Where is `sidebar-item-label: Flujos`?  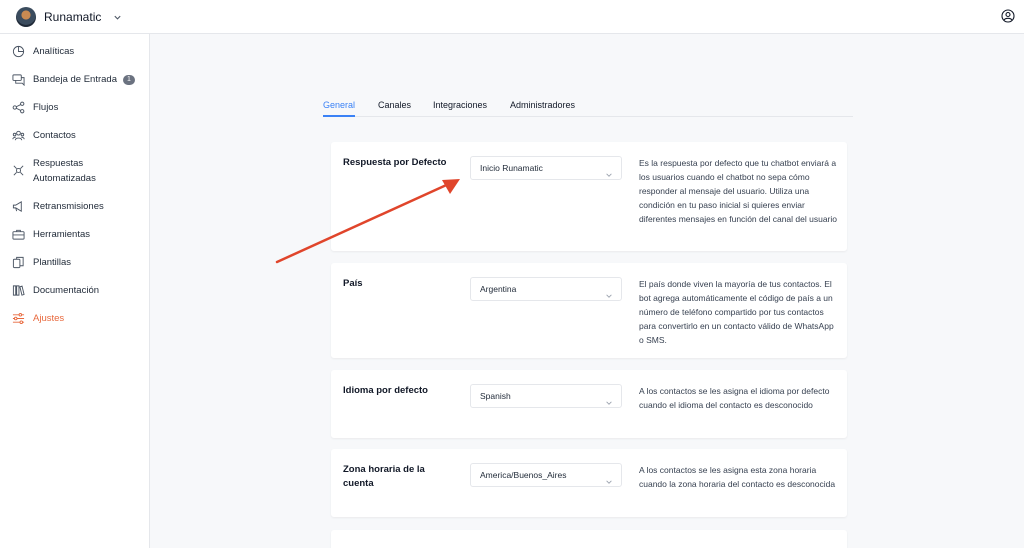
sidebar-item-label: Flujos is located at coordinates (46, 107).